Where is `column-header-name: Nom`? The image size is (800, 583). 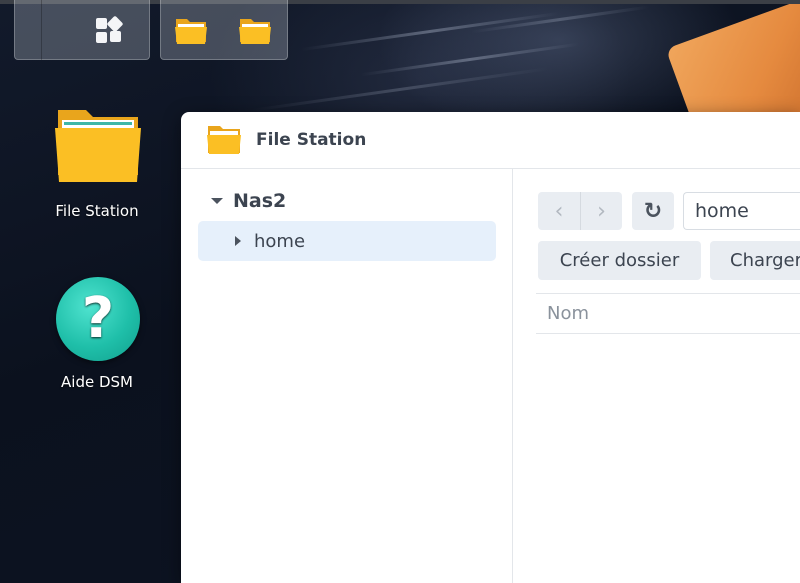 column-header-name: Nom is located at coordinates (668, 313).